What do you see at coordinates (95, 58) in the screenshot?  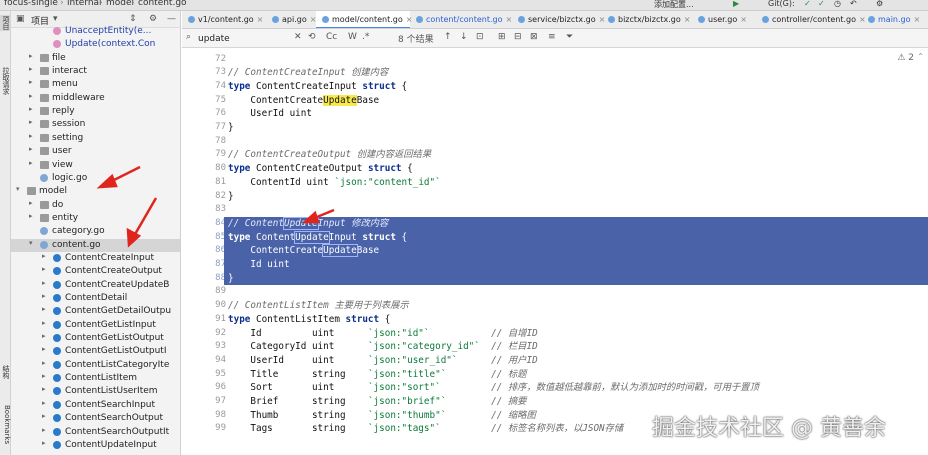 I see `tree-item: ▸ file` at bounding box center [95, 58].